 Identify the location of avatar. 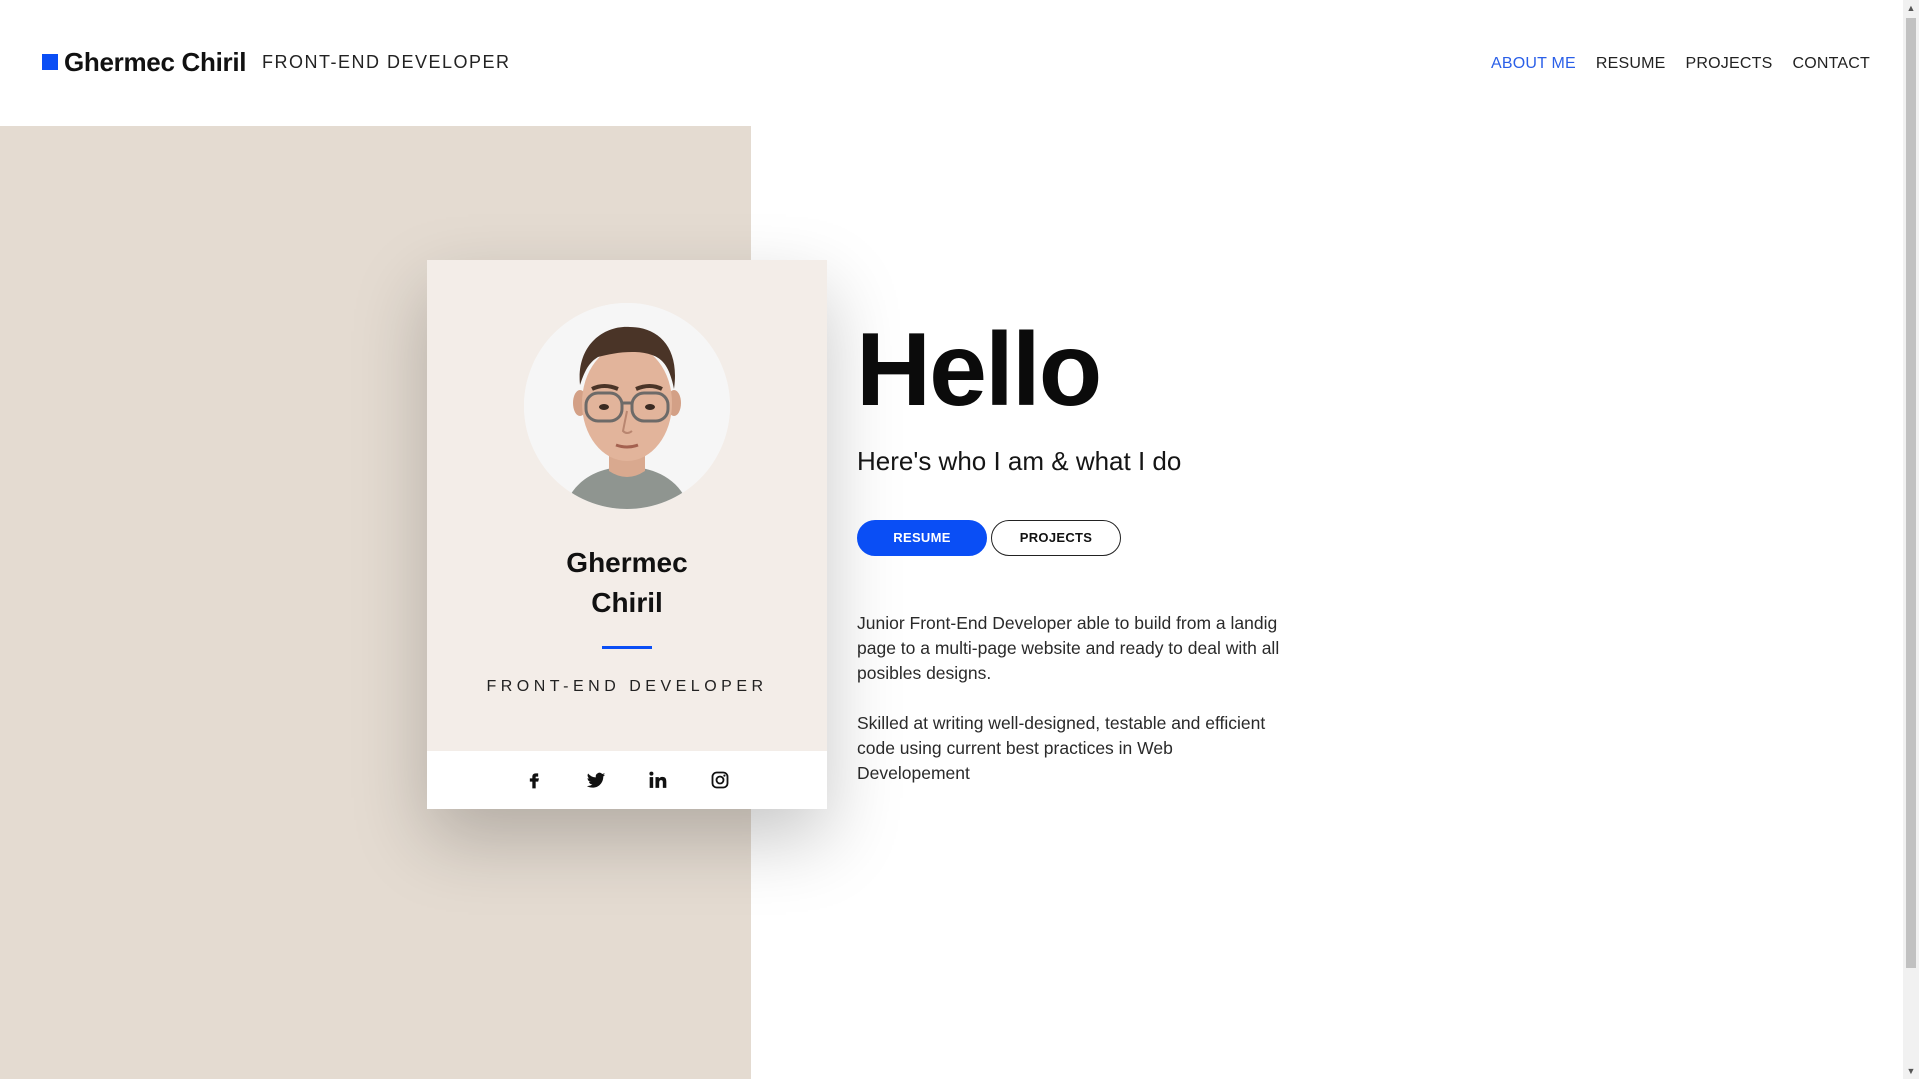
(627, 406).